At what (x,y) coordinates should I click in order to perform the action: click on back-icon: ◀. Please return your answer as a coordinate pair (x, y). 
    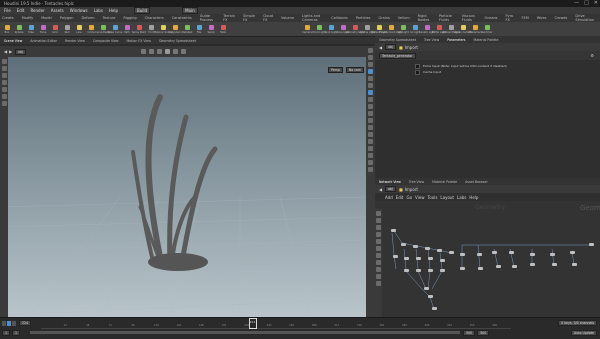
    Looking at the image, I should click on (5, 51).